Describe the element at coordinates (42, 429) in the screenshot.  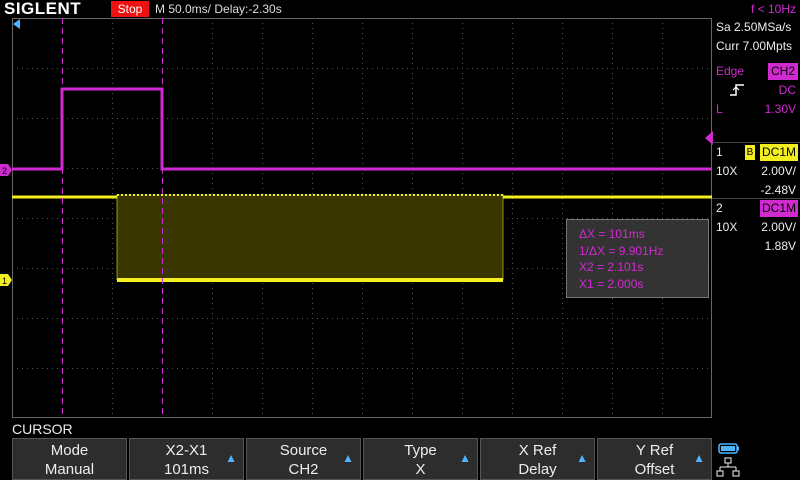
I see `menu-title: CURSOR` at that location.